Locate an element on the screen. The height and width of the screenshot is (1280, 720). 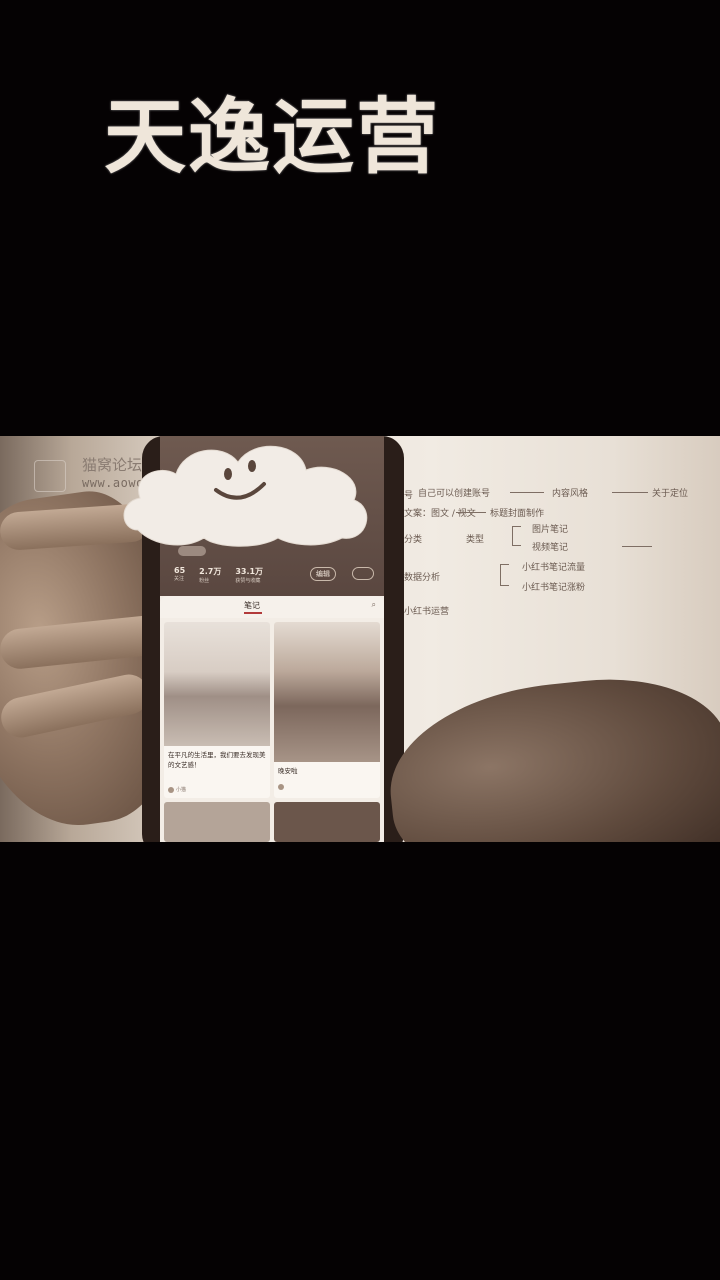
author-name: 小猫 is located at coordinates (181, 790).